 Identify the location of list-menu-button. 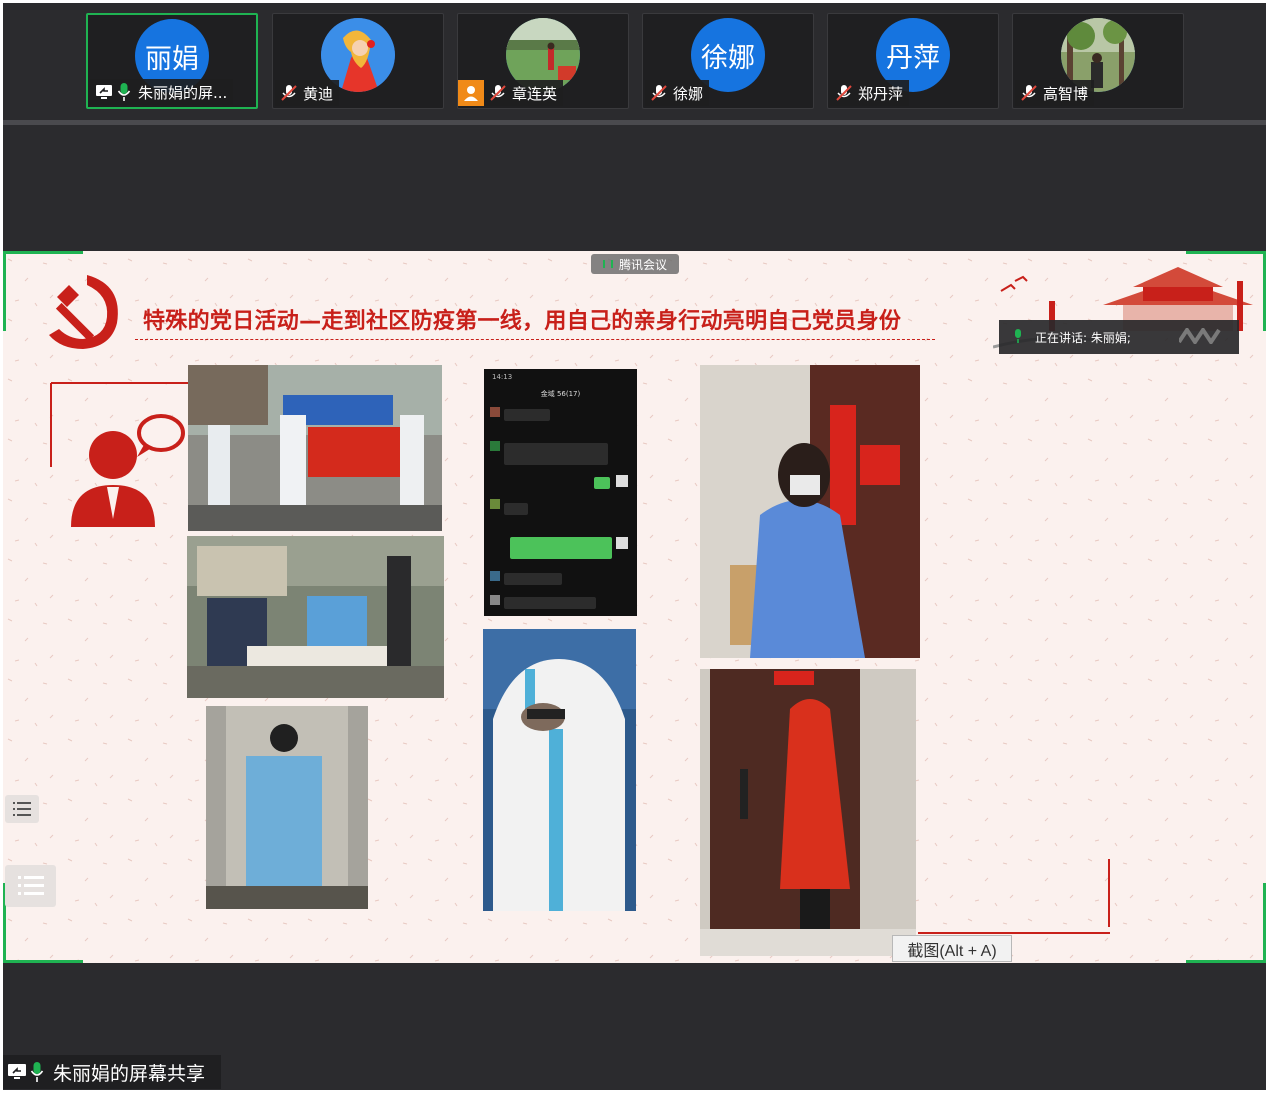
(22, 809).